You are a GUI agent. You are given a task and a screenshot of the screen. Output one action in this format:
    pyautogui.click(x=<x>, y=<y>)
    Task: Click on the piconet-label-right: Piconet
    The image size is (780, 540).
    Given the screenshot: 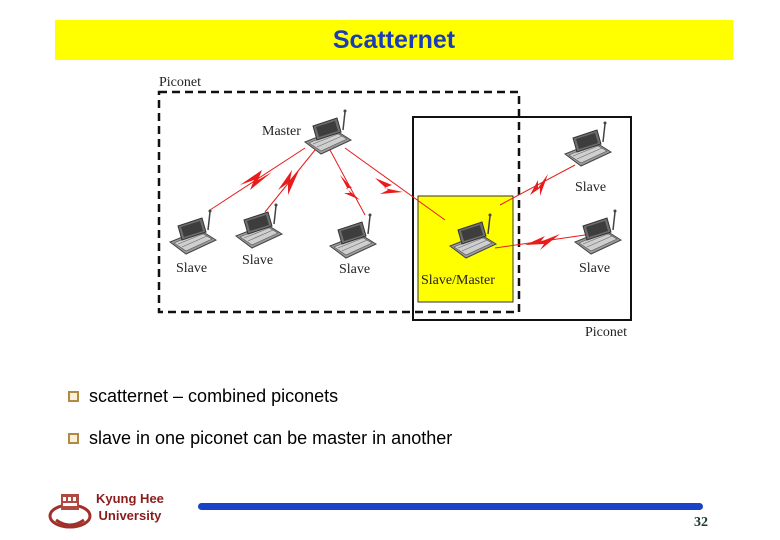 What is the action you would take?
    pyautogui.click(x=606, y=332)
    